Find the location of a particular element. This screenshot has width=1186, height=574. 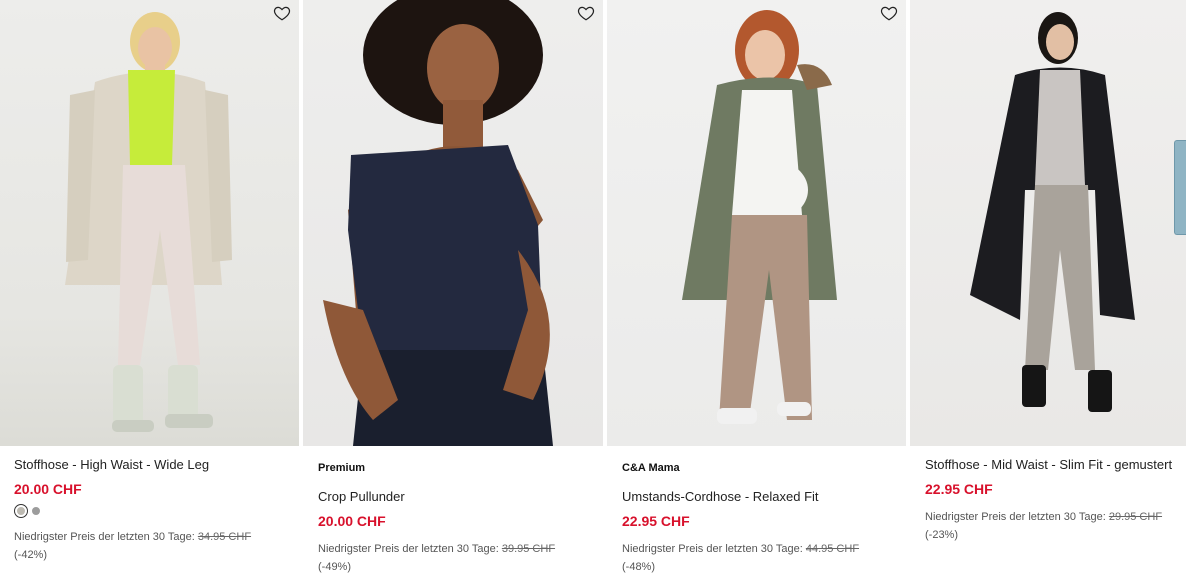

discount-percent: (-42%) is located at coordinates (31, 555).